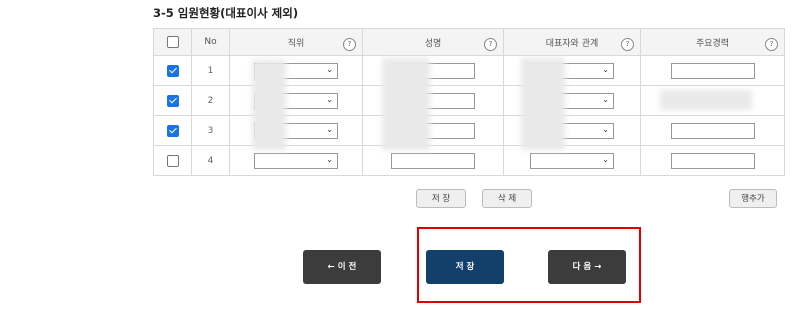  What do you see at coordinates (342, 267) in the screenshot?
I see `prev-button: ← 이 전` at bounding box center [342, 267].